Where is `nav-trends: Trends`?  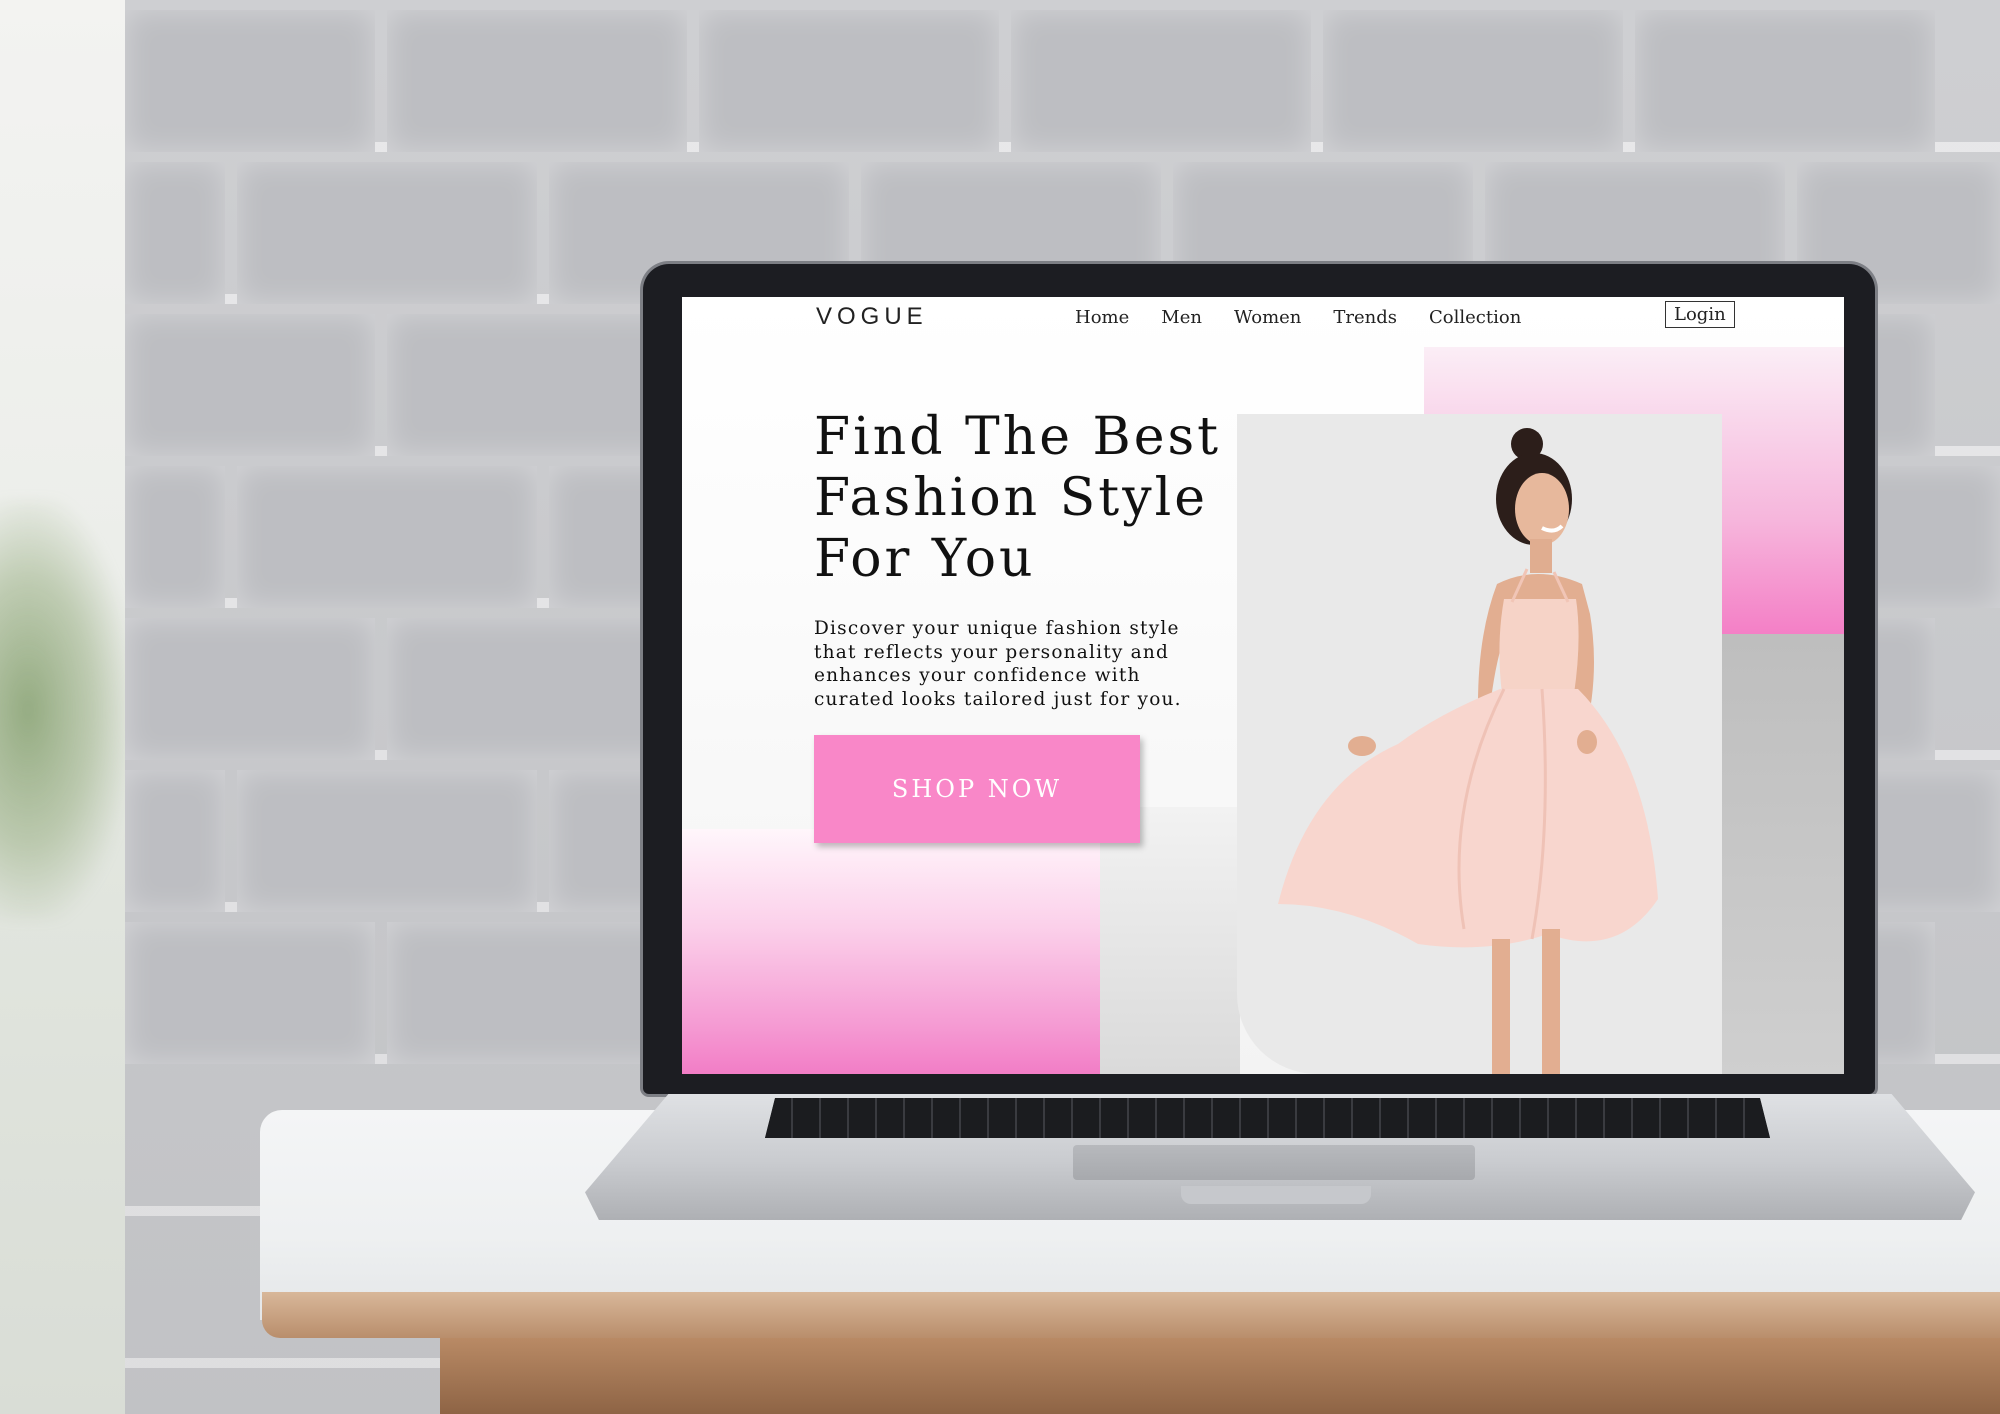 nav-trends: Trends is located at coordinates (1365, 317).